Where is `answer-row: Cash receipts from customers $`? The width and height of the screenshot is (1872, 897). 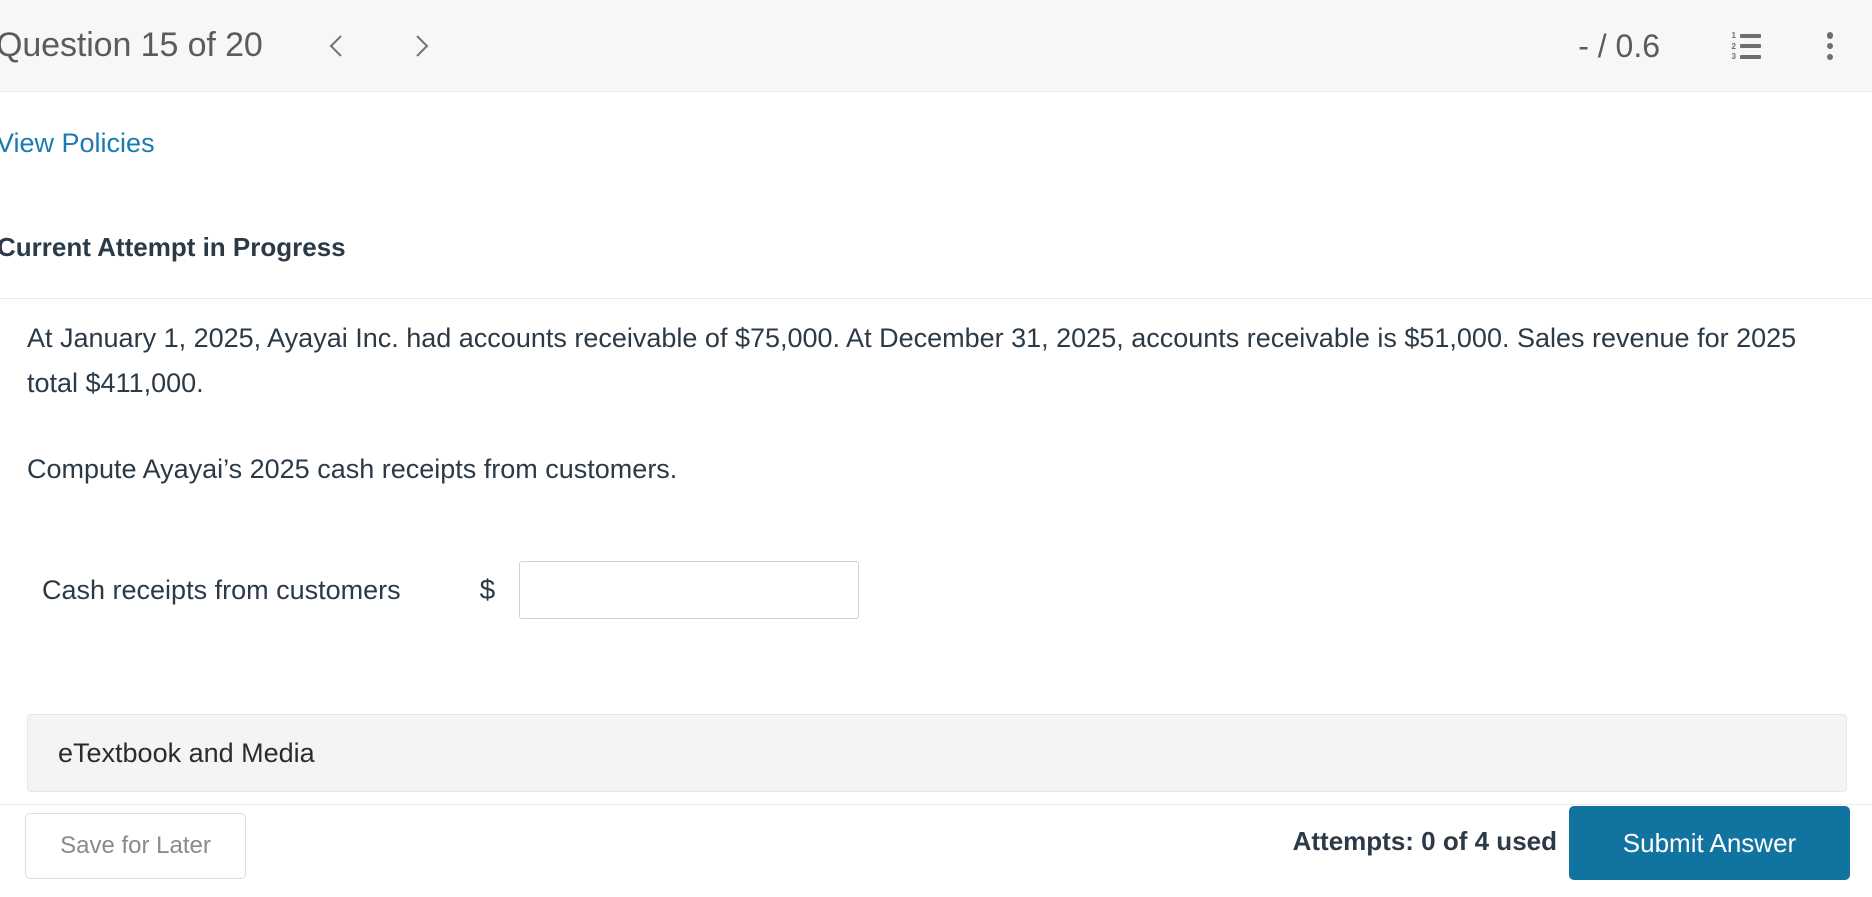 answer-row: Cash receipts from customers $ is located at coordinates (451, 590).